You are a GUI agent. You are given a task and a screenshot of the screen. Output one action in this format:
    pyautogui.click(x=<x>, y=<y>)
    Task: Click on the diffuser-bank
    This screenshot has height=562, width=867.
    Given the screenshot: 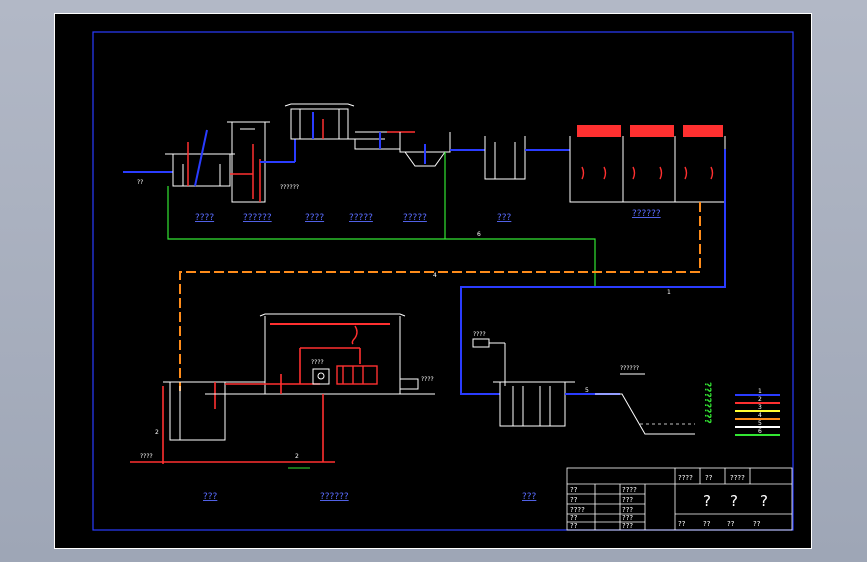 What is the action you would take?
    pyautogui.click(x=650, y=131)
    